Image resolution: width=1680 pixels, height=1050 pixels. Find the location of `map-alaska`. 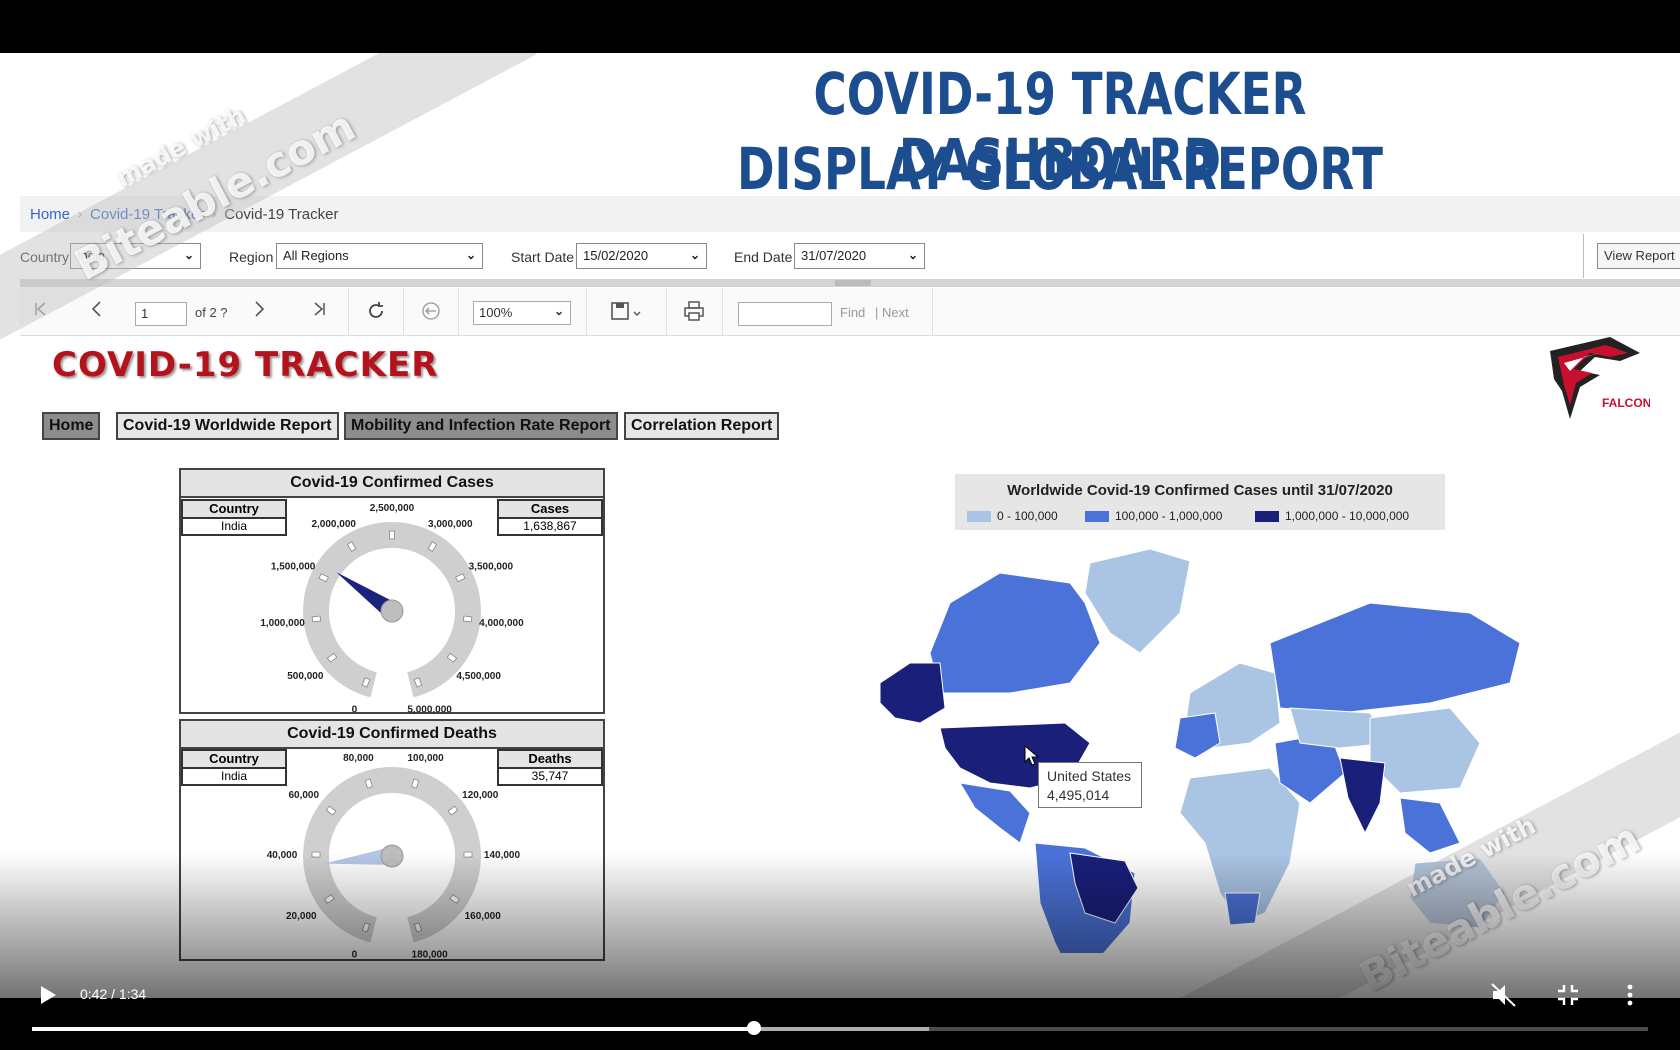

map-alaska is located at coordinates (912, 693).